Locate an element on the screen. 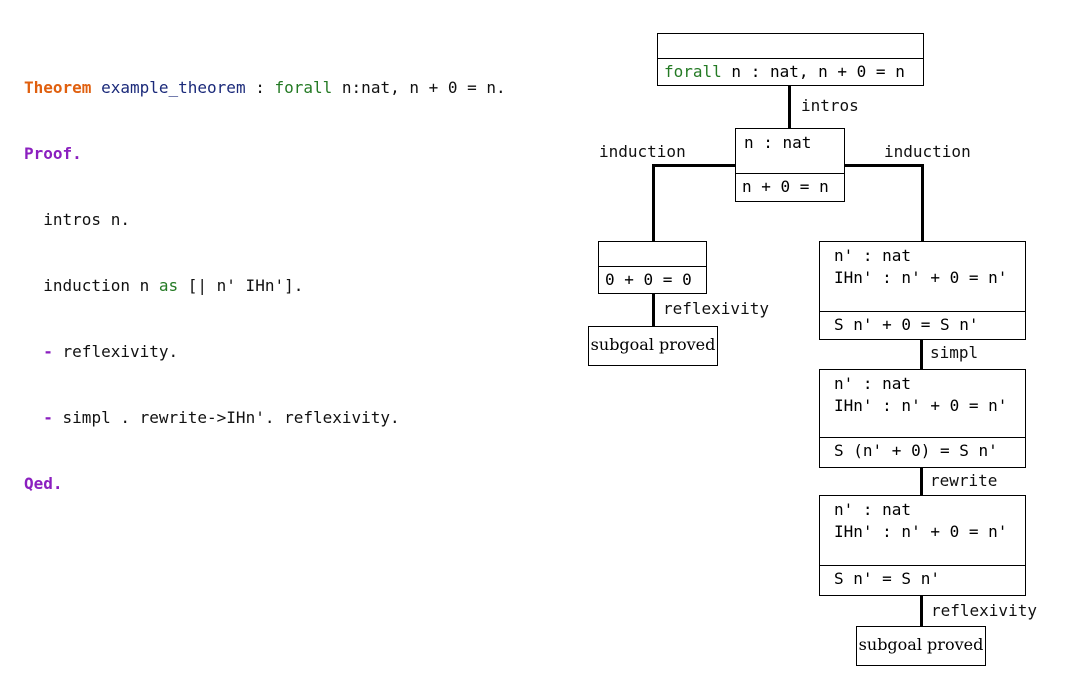 Image resolution: width=1071 pixels, height=688 pixels. tactic-label-reflexivity-base: reflexivity is located at coordinates (716, 308).